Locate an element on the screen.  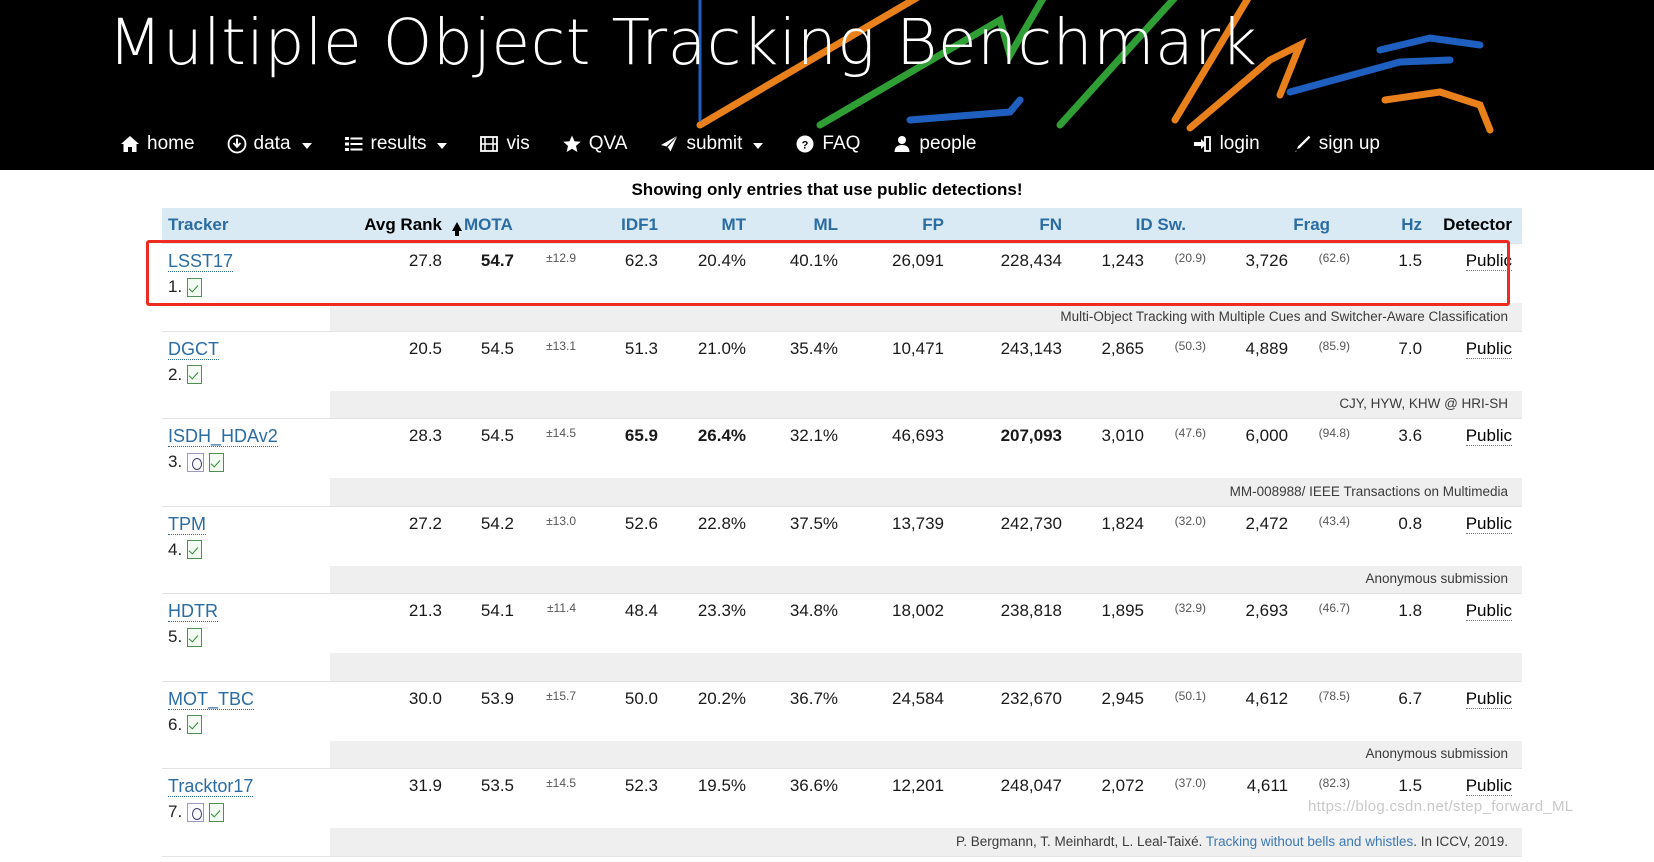
nav-item-qva: QVA is located at coordinates (595, 144).